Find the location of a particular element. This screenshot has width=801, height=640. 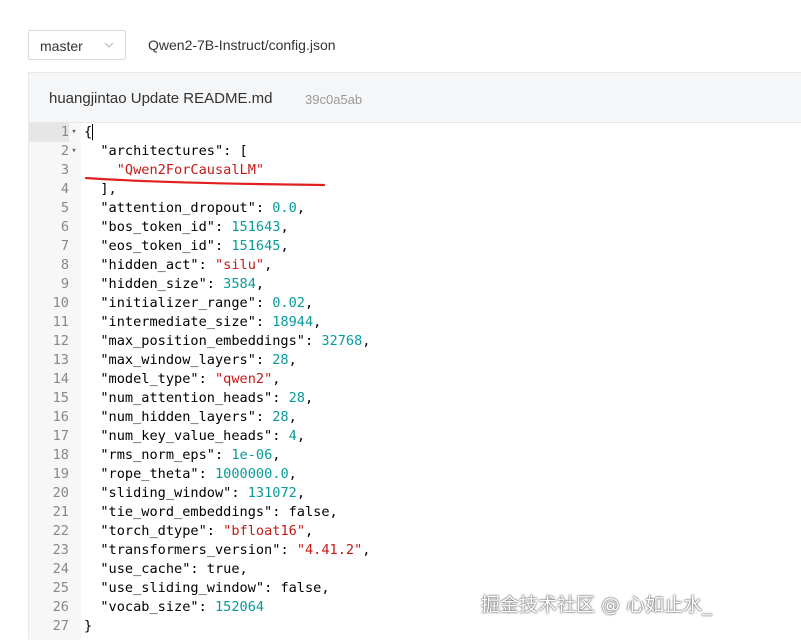

json-key: "model_type" is located at coordinates (149, 379).